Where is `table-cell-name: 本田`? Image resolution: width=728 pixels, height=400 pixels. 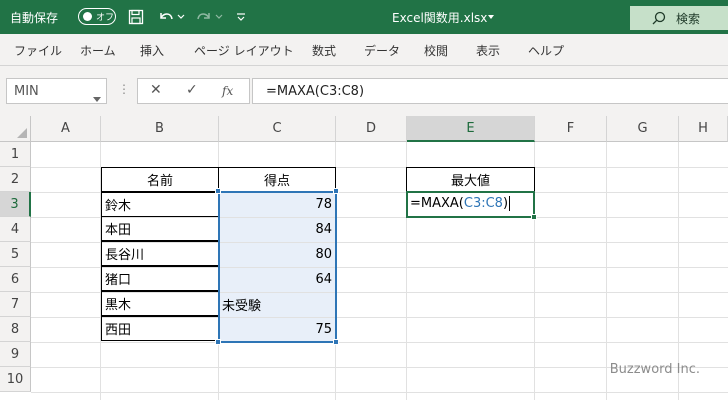 table-cell-name: 本田 is located at coordinates (160, 228).